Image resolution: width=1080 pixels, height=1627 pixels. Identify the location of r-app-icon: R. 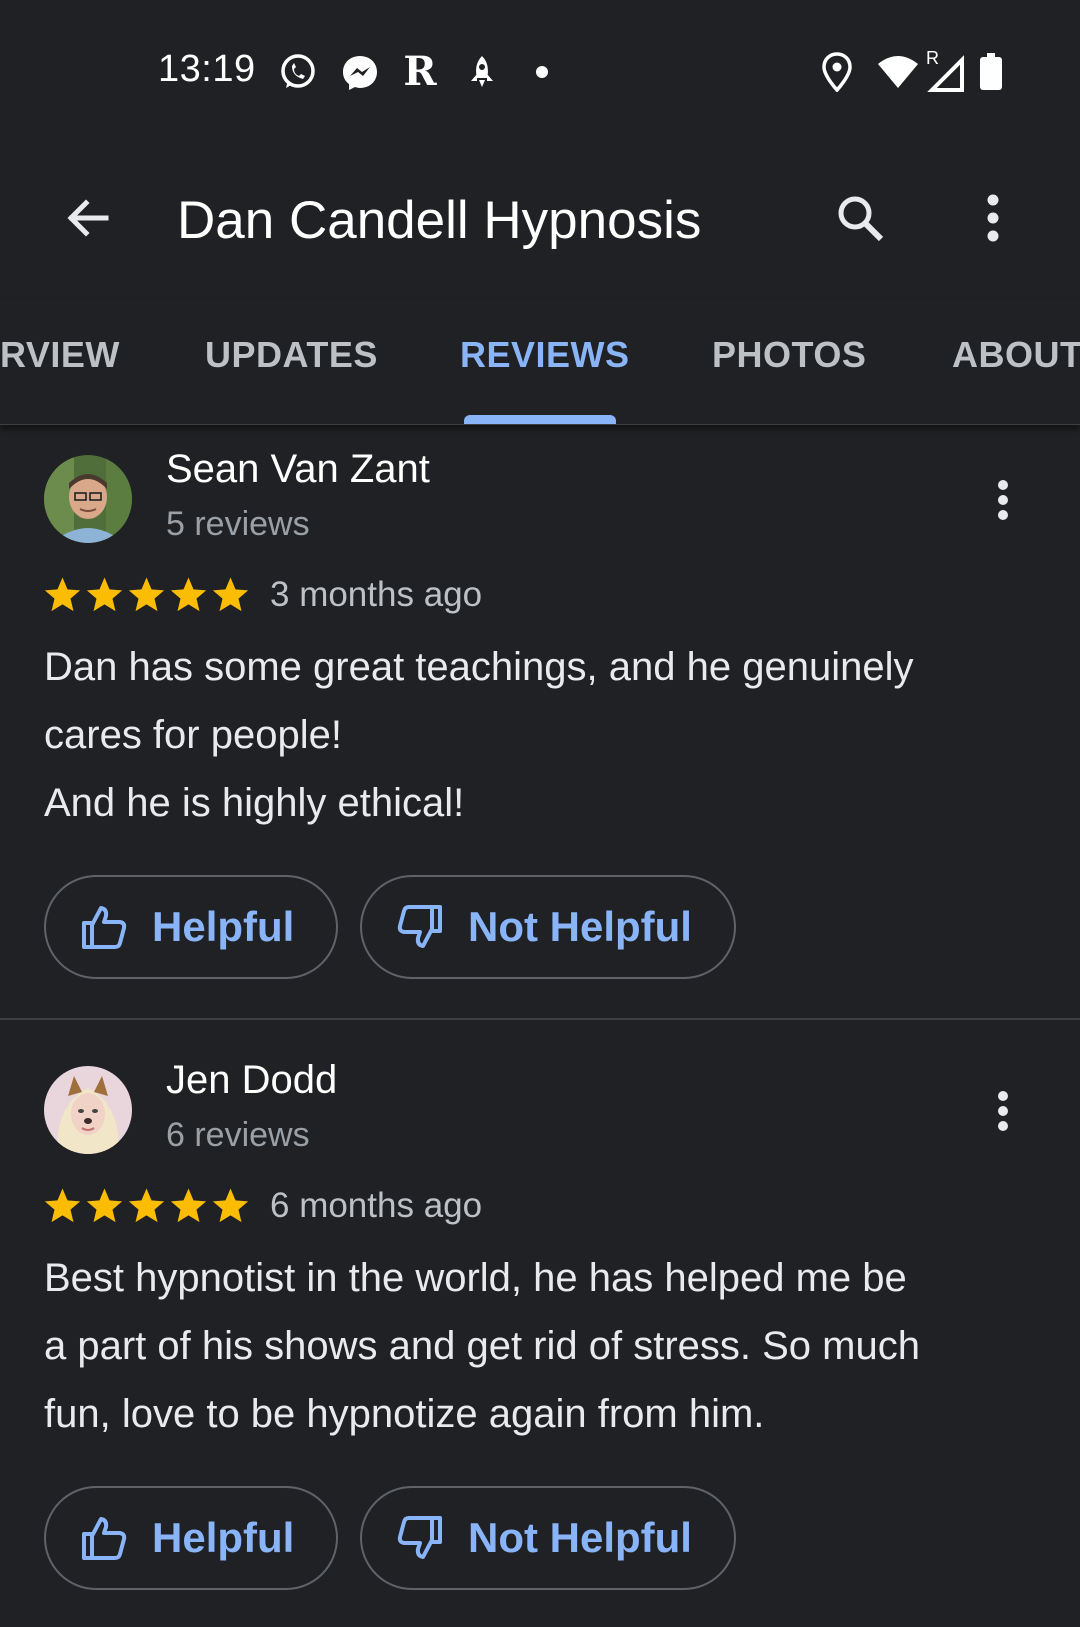
(420, 71).